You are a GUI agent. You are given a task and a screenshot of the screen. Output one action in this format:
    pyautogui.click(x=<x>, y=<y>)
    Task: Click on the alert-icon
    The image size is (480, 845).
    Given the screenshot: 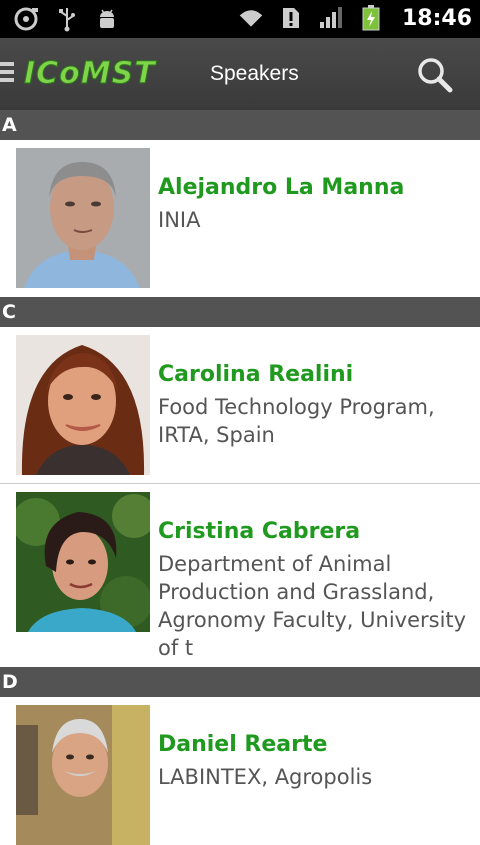 What is the action you would take?
    pyautogui.click(x=291, y=18)
    